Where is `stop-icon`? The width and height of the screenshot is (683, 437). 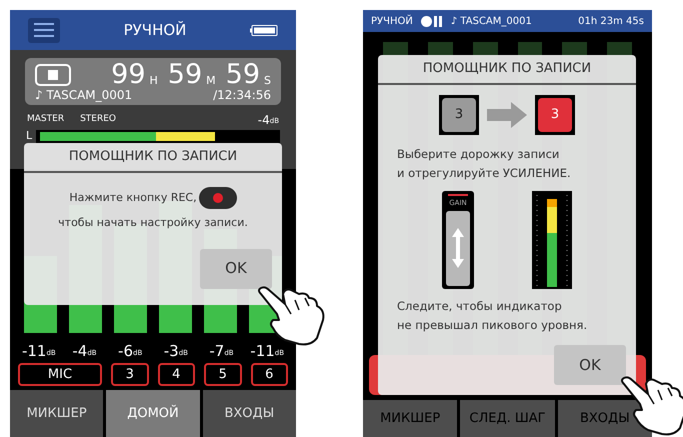 stop-icon is located at coordinates (53, 75).